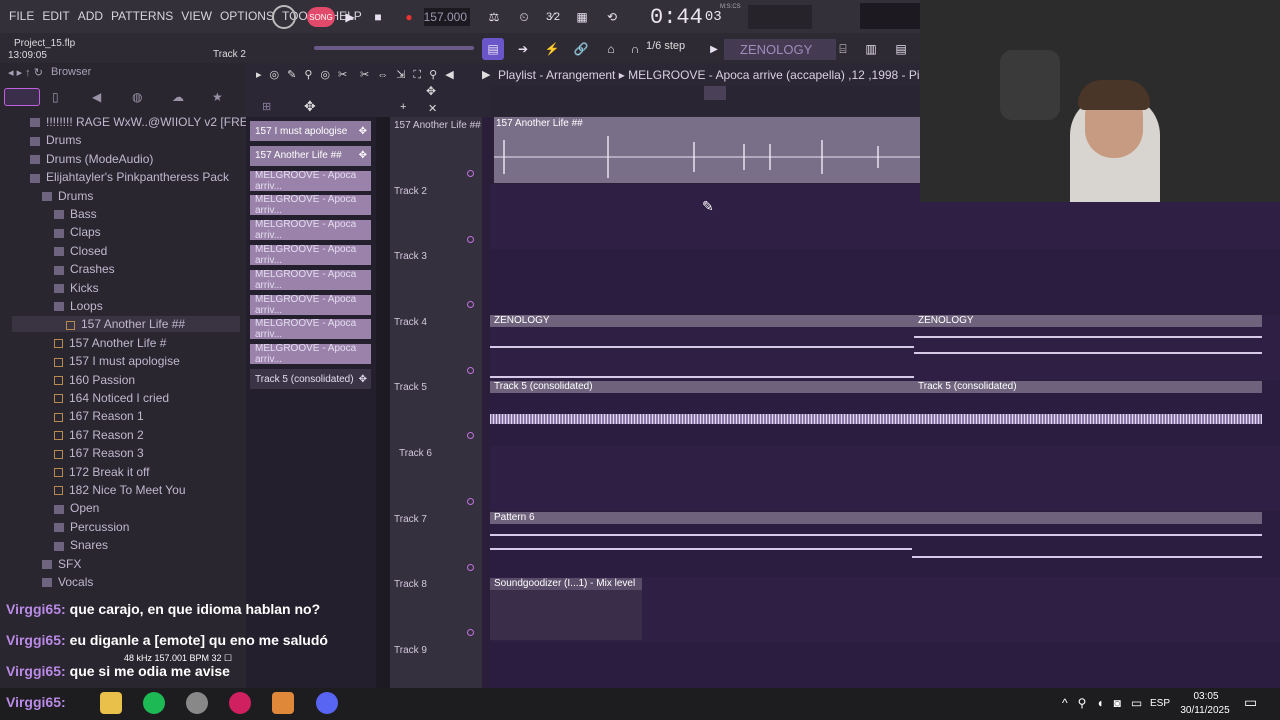 The image size is (1280, 720). What do you see at coordinates (394, 48) in the screenshot?
I see `master-pitch-slider` at bounding box center [394, 48].